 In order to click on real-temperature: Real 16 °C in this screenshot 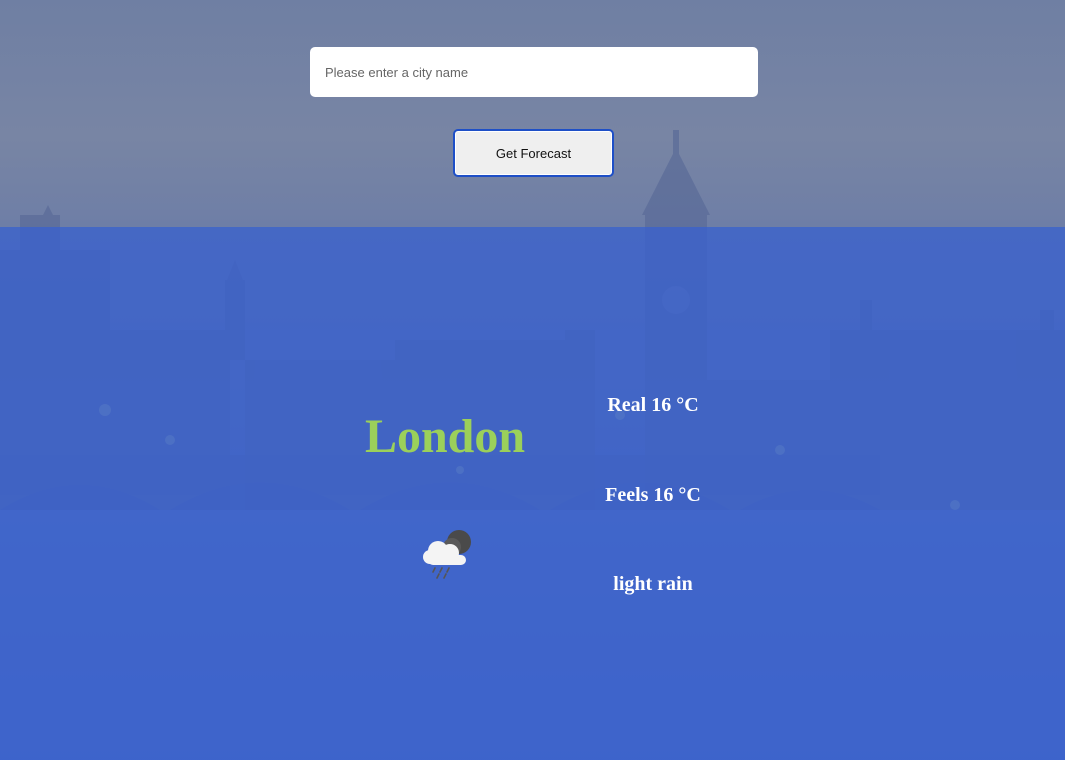, I will do `click(653, 405)`.